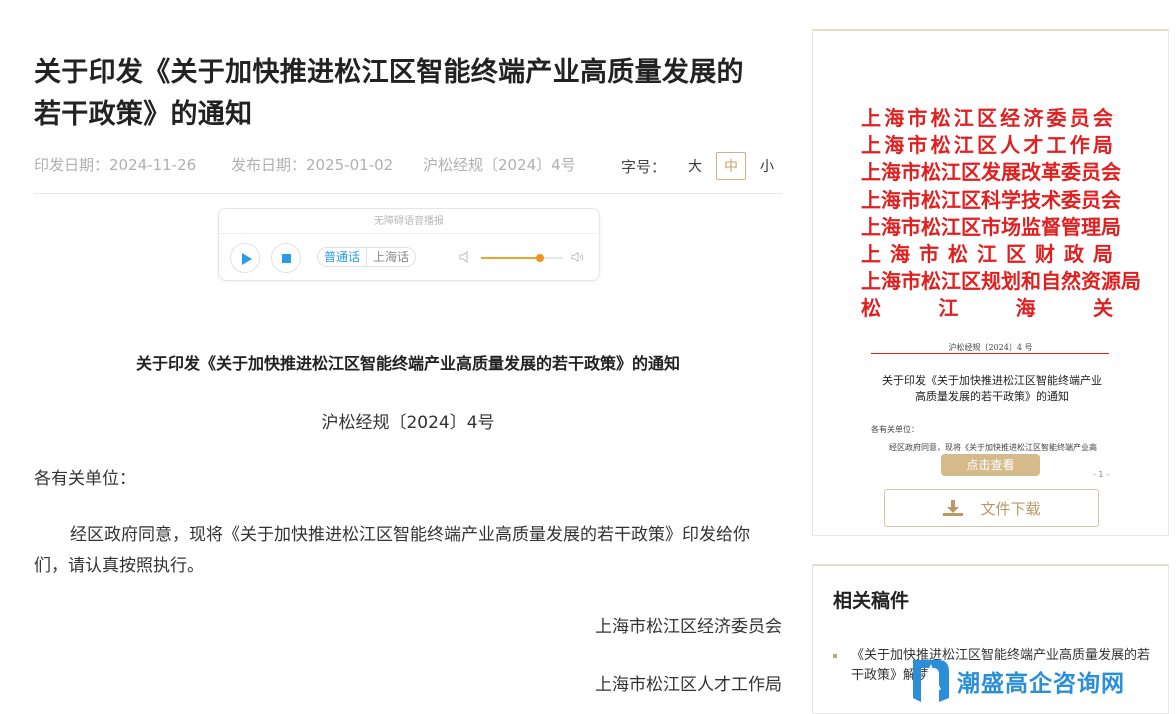  What do you see at coordinates (931, 681) in the screenshot?
I see `watermark-logo-icon` at bounding box center [931, 681].